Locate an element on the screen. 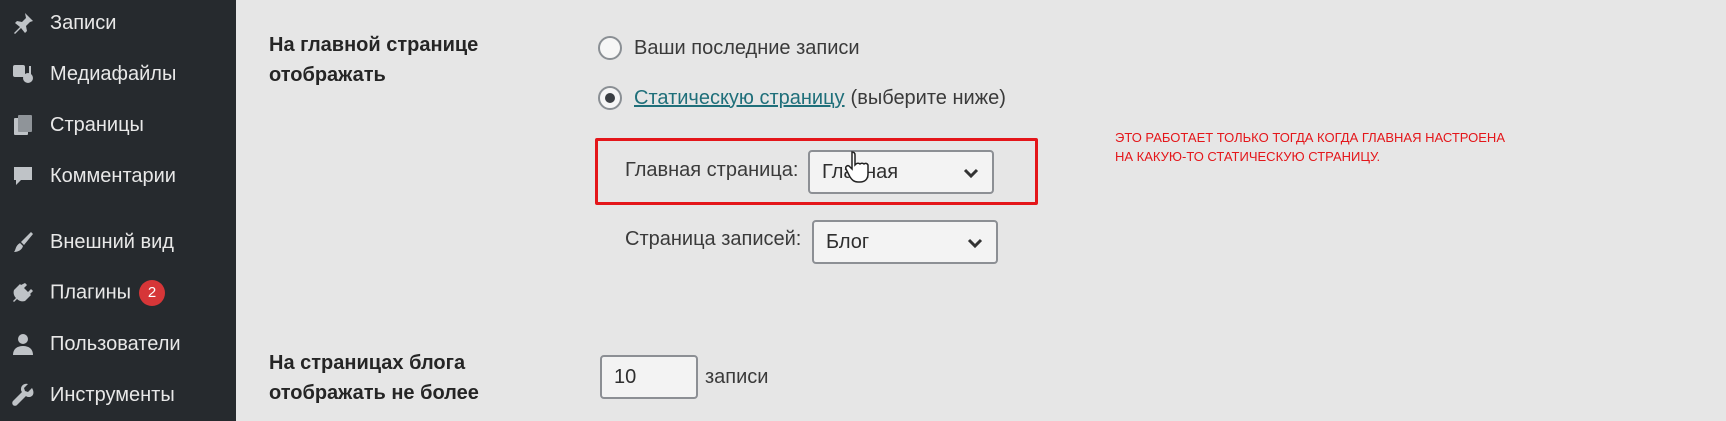 The image size is (1726, 421). hand-cursor-icon is located at coordinates (857, 167).